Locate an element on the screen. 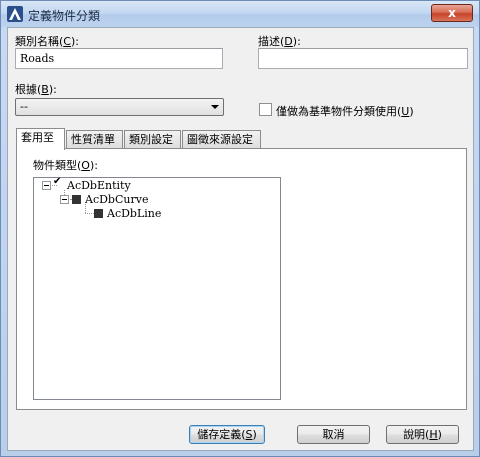  object-types-label: 物件類型(O): is located at coordinates (65, 165).